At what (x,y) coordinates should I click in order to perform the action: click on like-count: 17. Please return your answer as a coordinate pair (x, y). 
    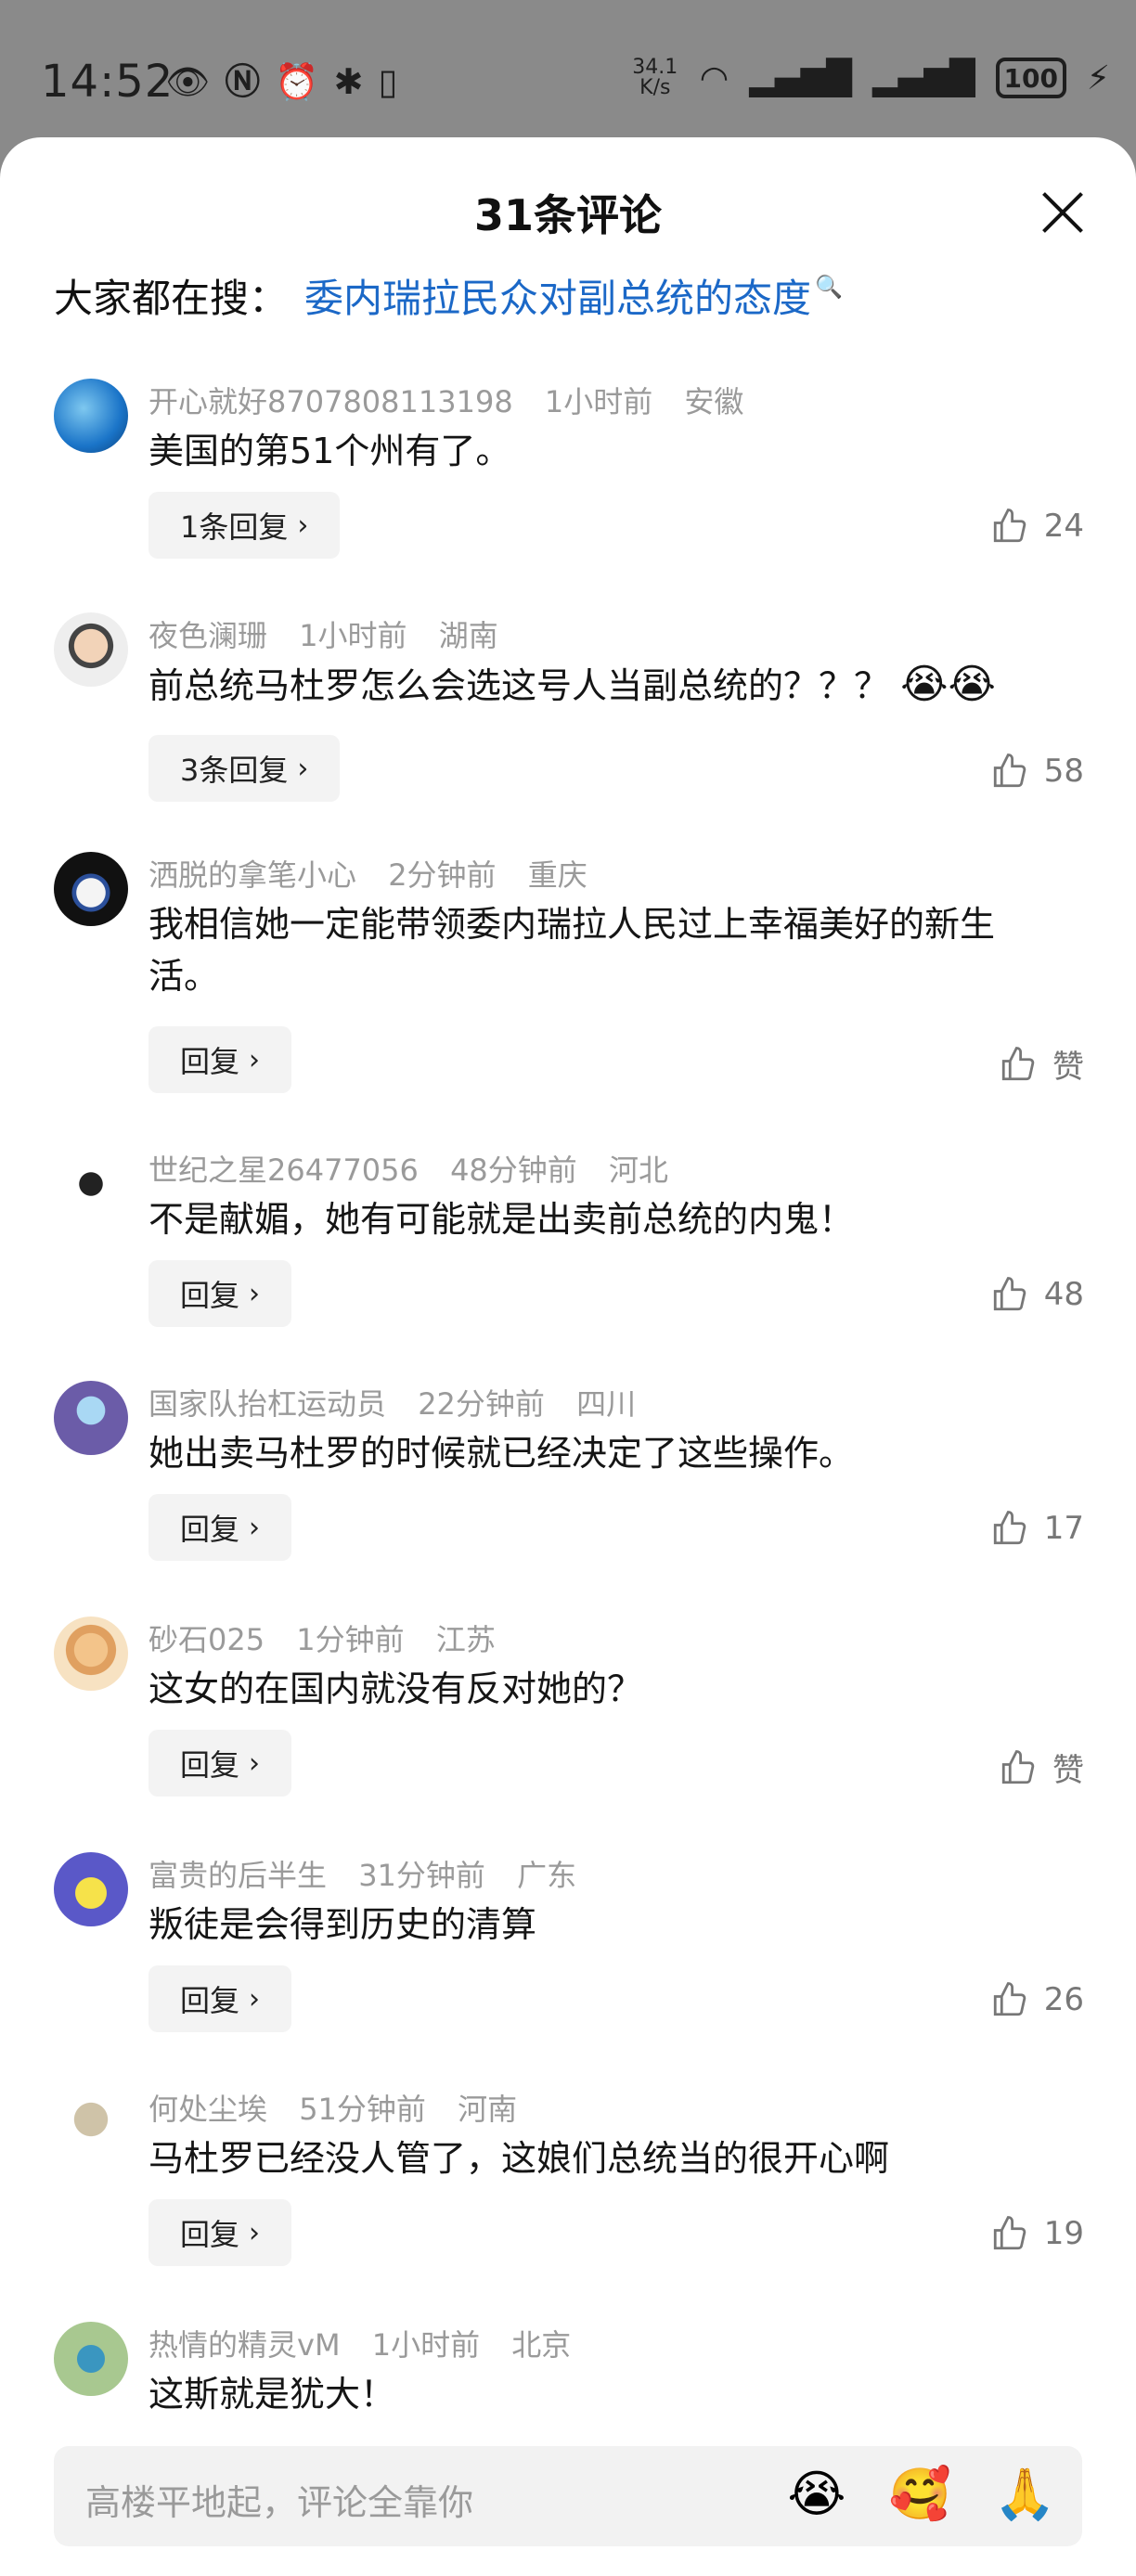
    Looking at the image, I should click on (1063, 1528).